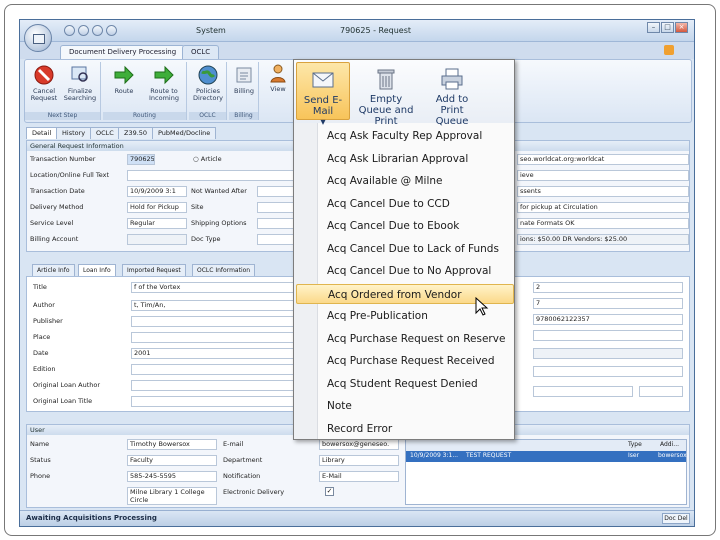  What do you see at coordinates (244, 87) in the screenshot?
I see `billing-button: Billing` at bounding box center [244, 87].